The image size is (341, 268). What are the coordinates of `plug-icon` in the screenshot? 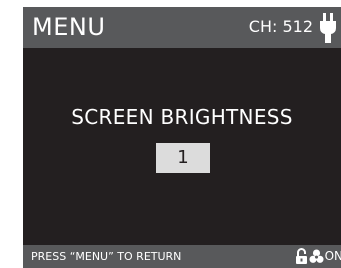 It's located at (328, 28).